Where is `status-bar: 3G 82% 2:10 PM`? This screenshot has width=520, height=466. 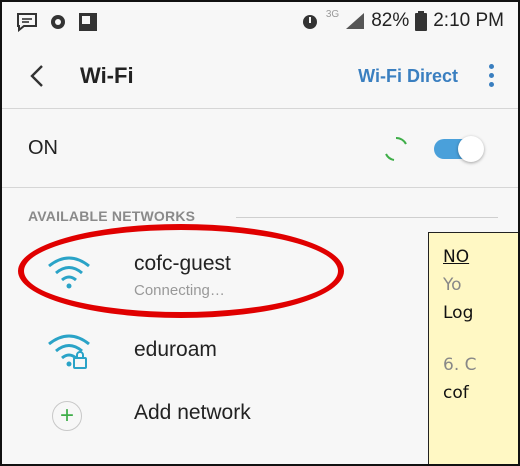
status-bar: 3G 82% 2:10 PM is located at coordinates (260, 24).